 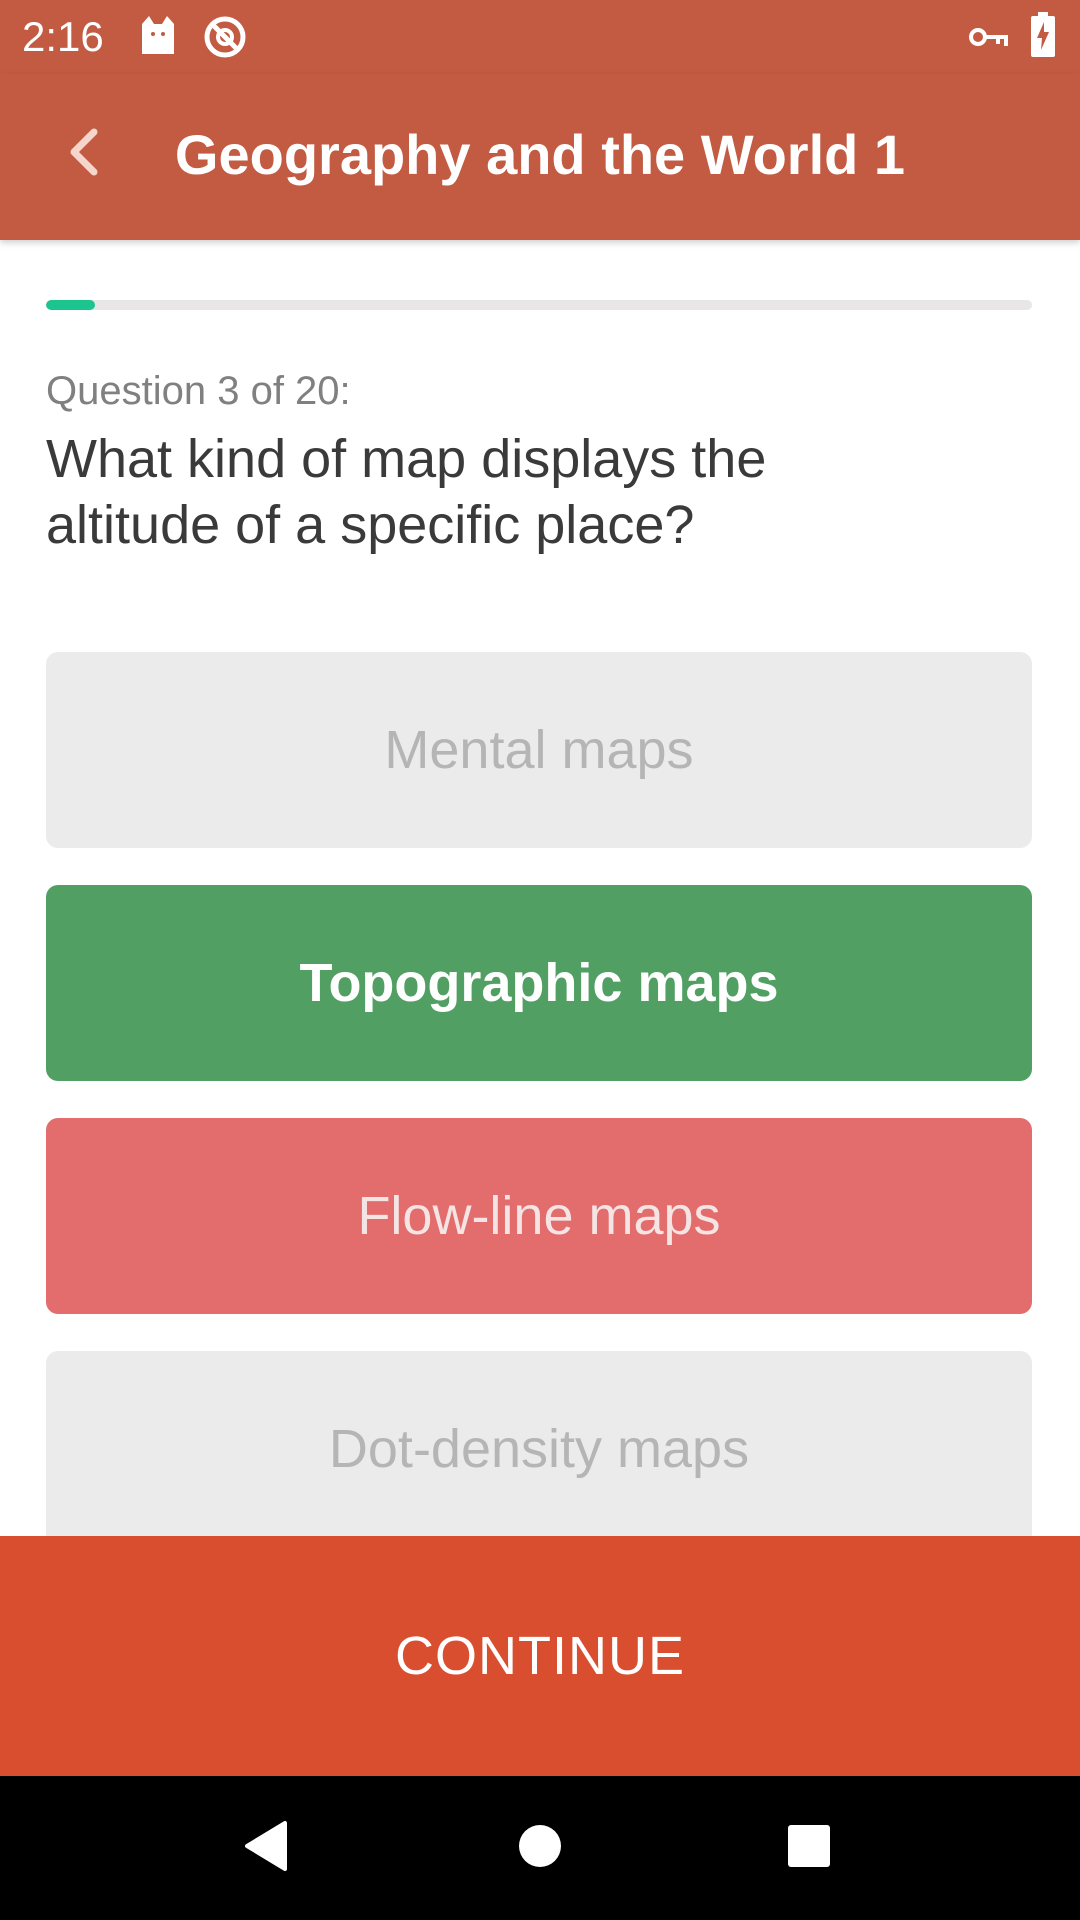 I want to click on chevron-left-icon, so click(x=84, y=154).